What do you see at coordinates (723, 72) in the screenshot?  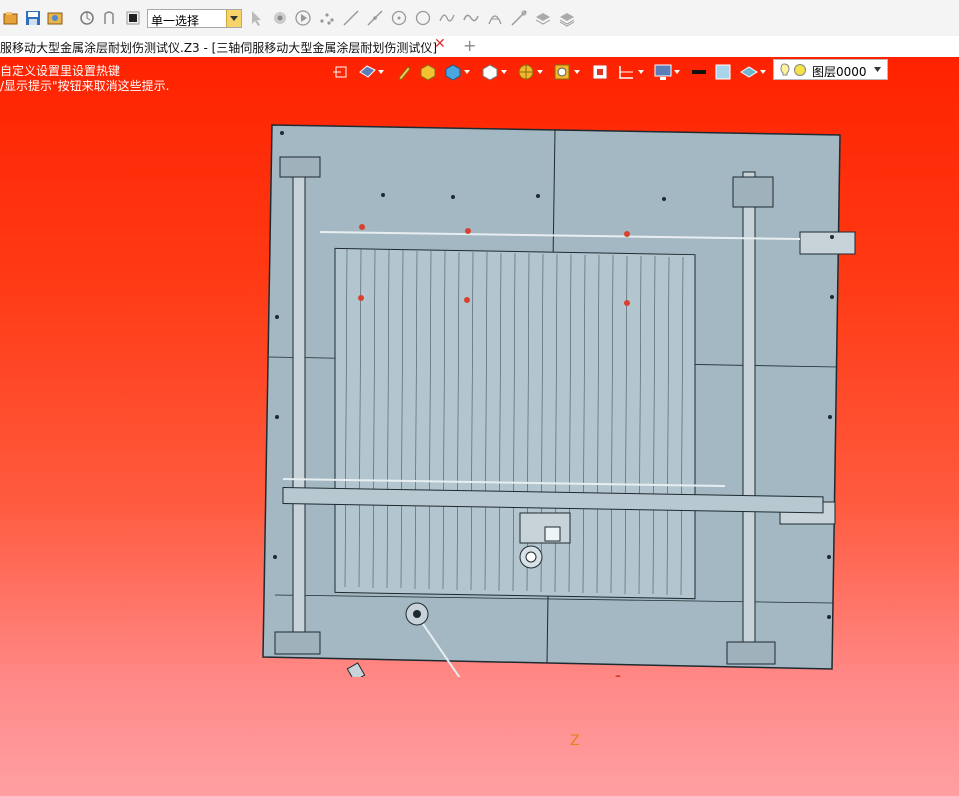 I see `fill-color-icon` at bounding box center [723, 72].